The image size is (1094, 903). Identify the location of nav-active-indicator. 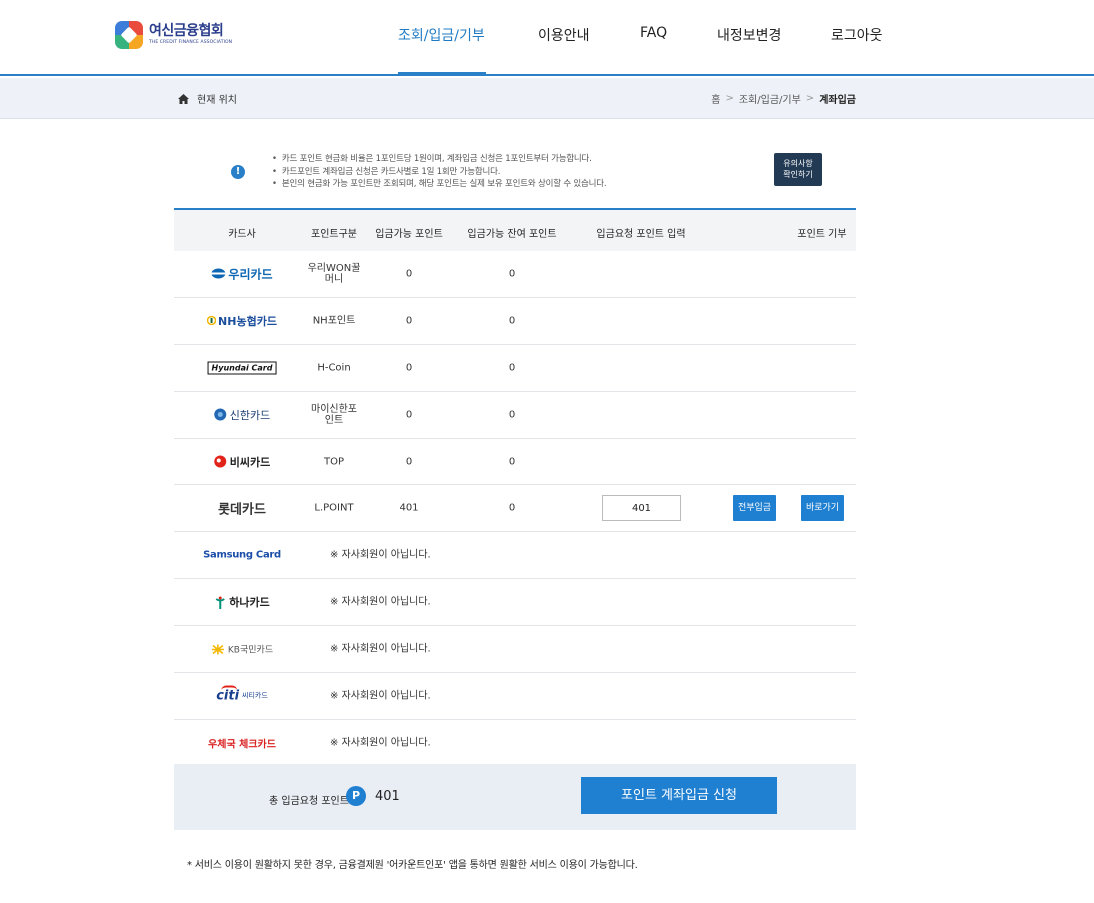
(442, 74).